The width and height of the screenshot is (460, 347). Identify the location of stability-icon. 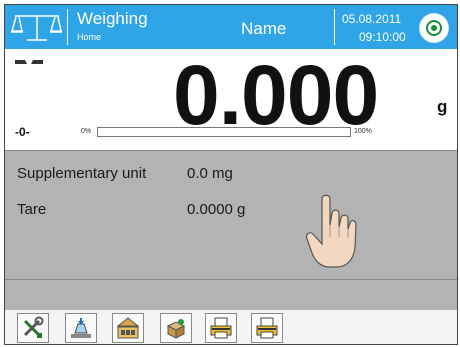
(29, 62).